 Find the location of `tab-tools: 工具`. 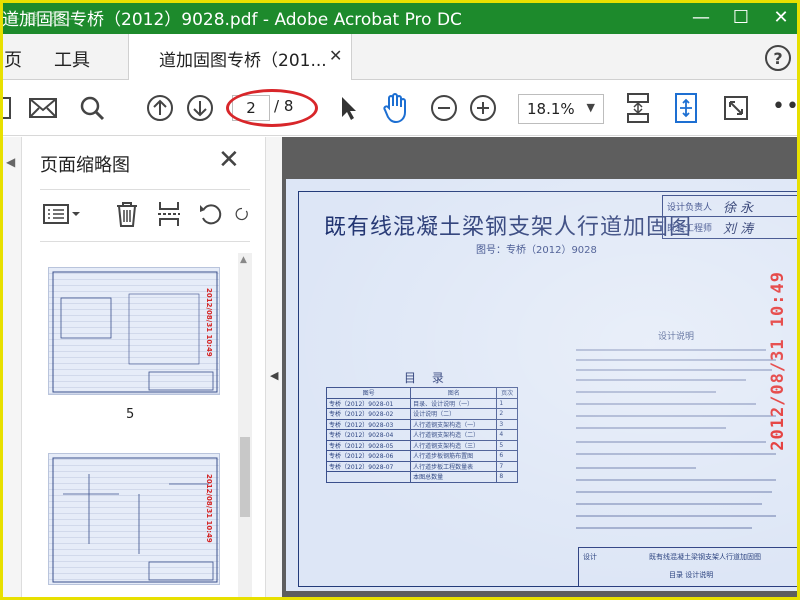

tab-tools: 工具 is located at coordinates (72, 59).